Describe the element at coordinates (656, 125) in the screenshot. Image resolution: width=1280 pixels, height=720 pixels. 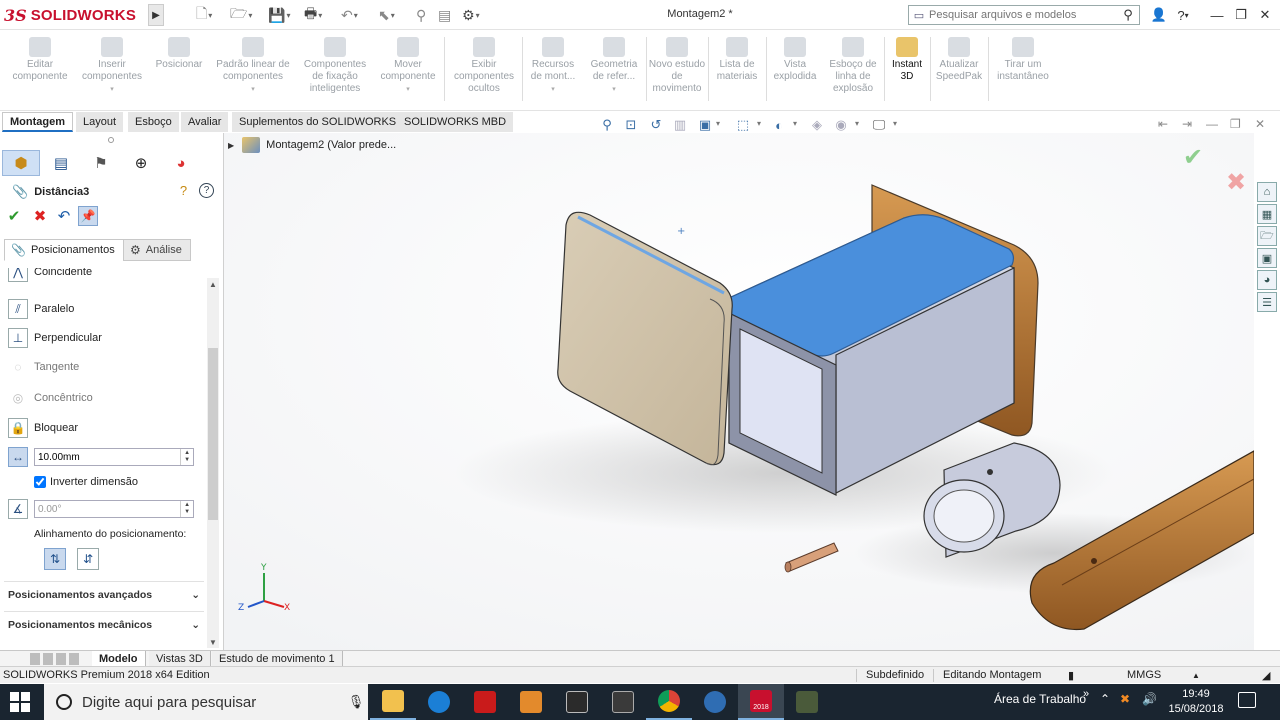
I see `previous-view-icon: ↺` at that location.